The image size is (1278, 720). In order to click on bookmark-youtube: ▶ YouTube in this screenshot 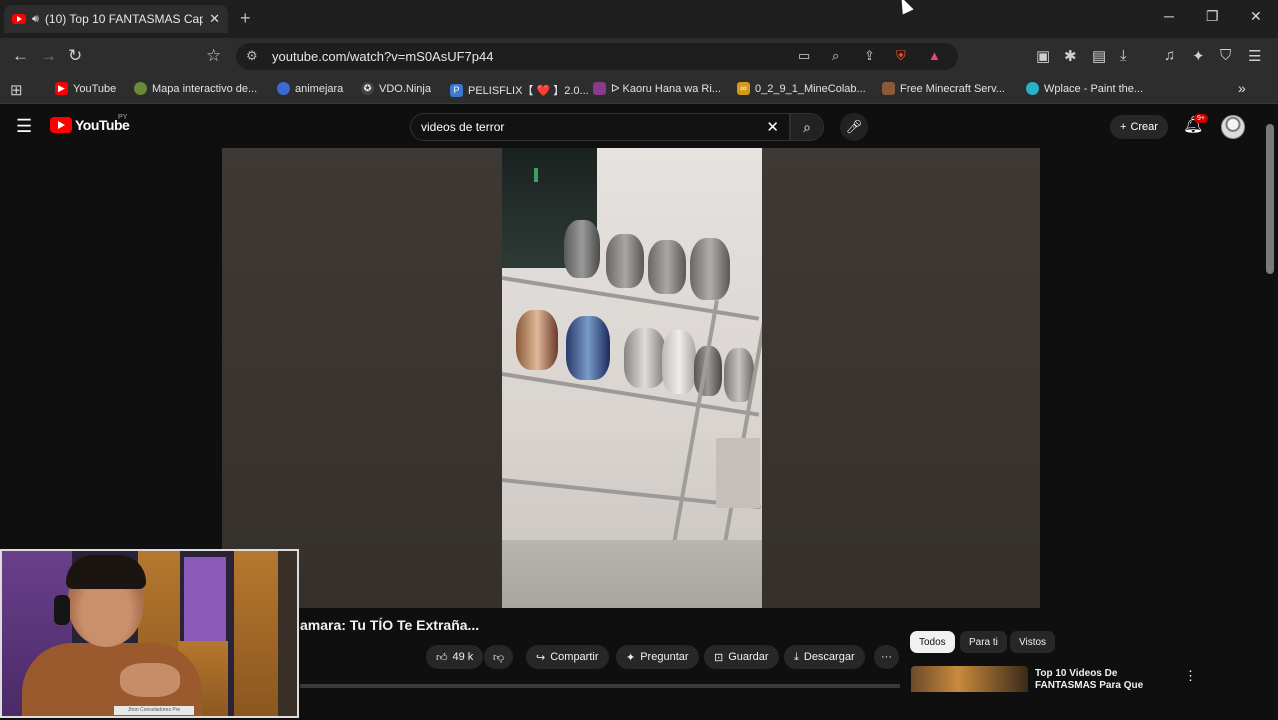, I will do `click(85, 88)`.